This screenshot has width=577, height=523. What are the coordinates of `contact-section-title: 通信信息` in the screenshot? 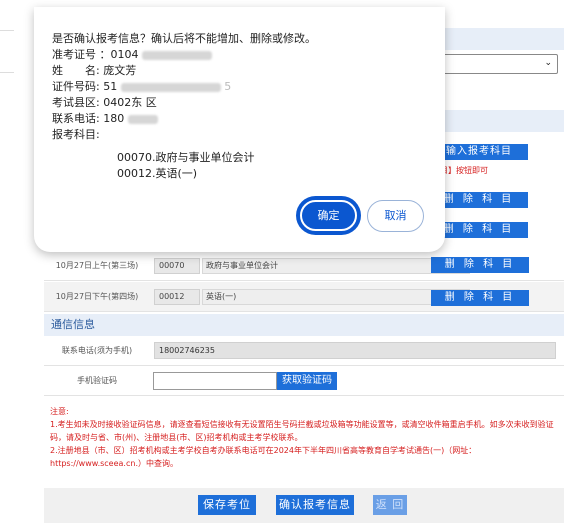 It's located at (304, 325).